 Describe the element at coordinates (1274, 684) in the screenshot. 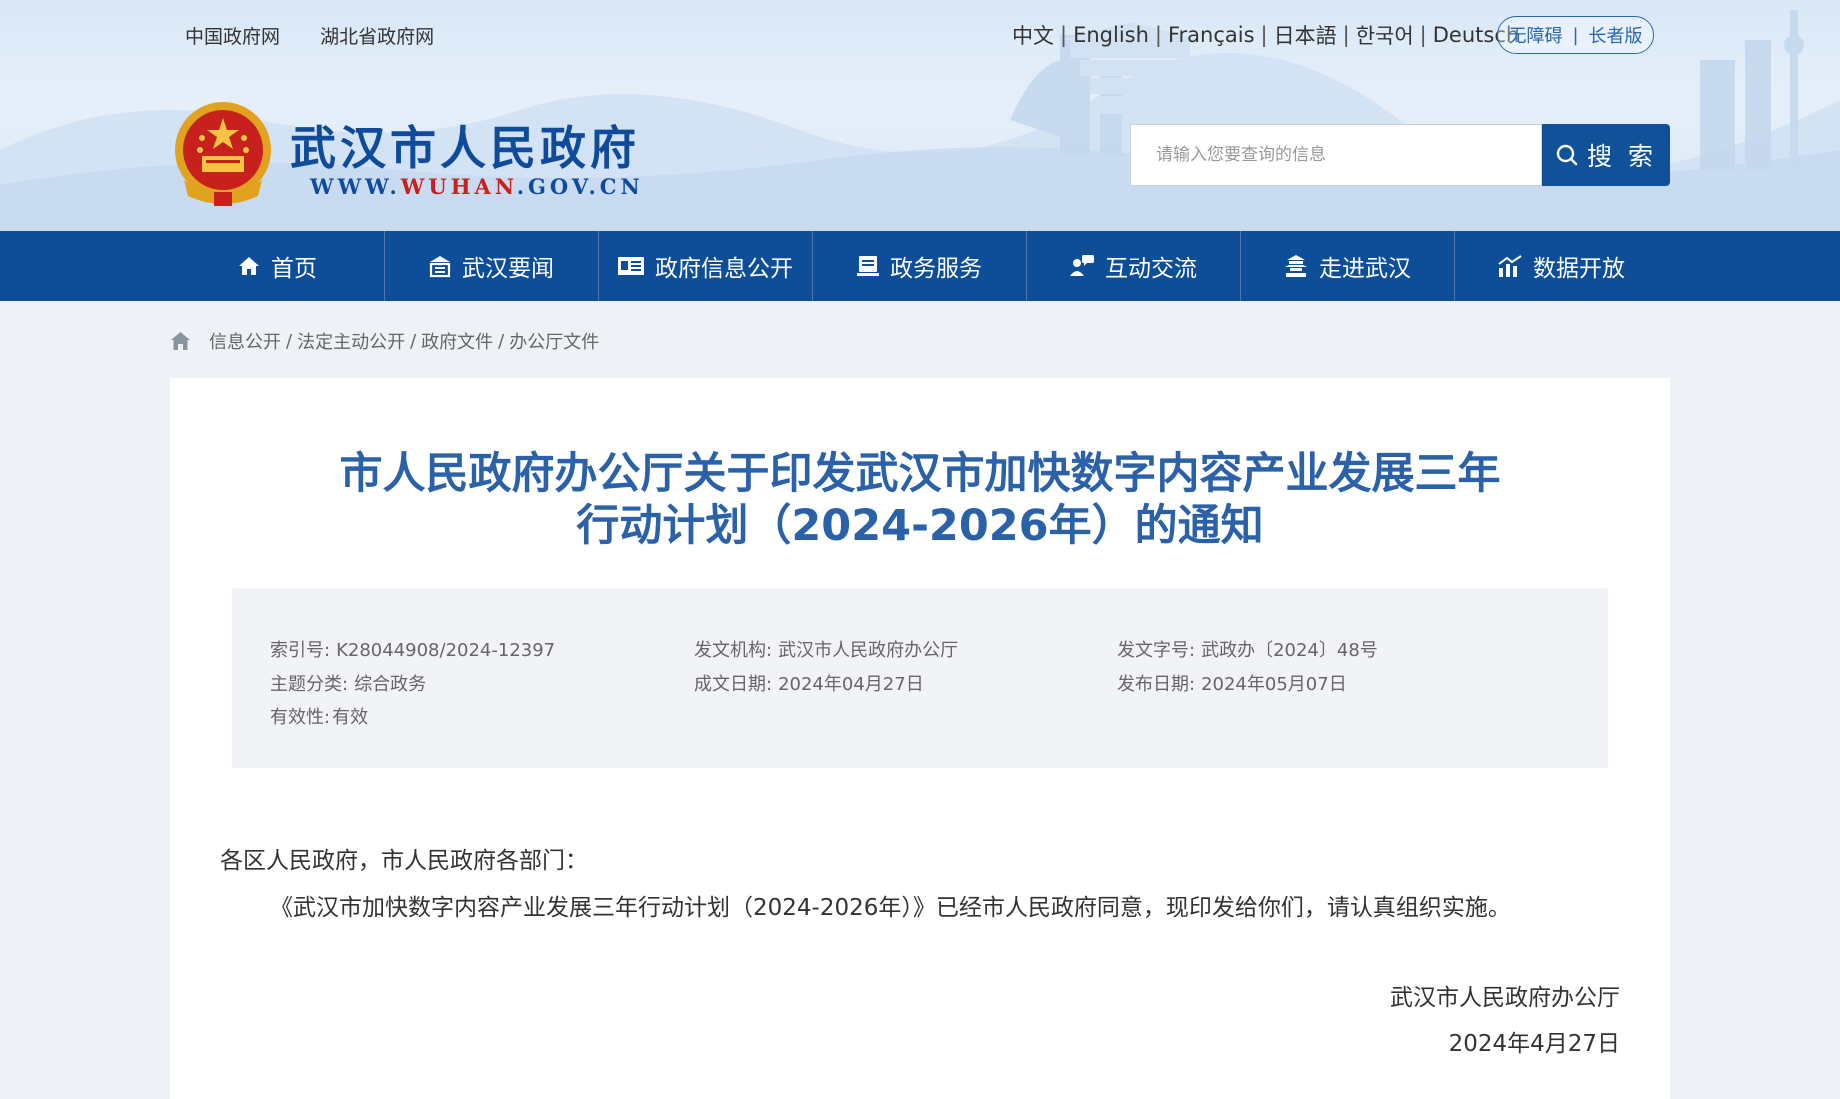

I see `meta-value: 2024年05月07日` at that location.